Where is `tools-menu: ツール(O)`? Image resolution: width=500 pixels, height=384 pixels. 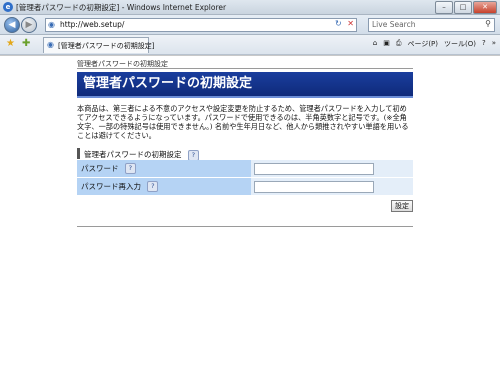 tools-menu: ツール(O) is located at coordinates (460, 44).